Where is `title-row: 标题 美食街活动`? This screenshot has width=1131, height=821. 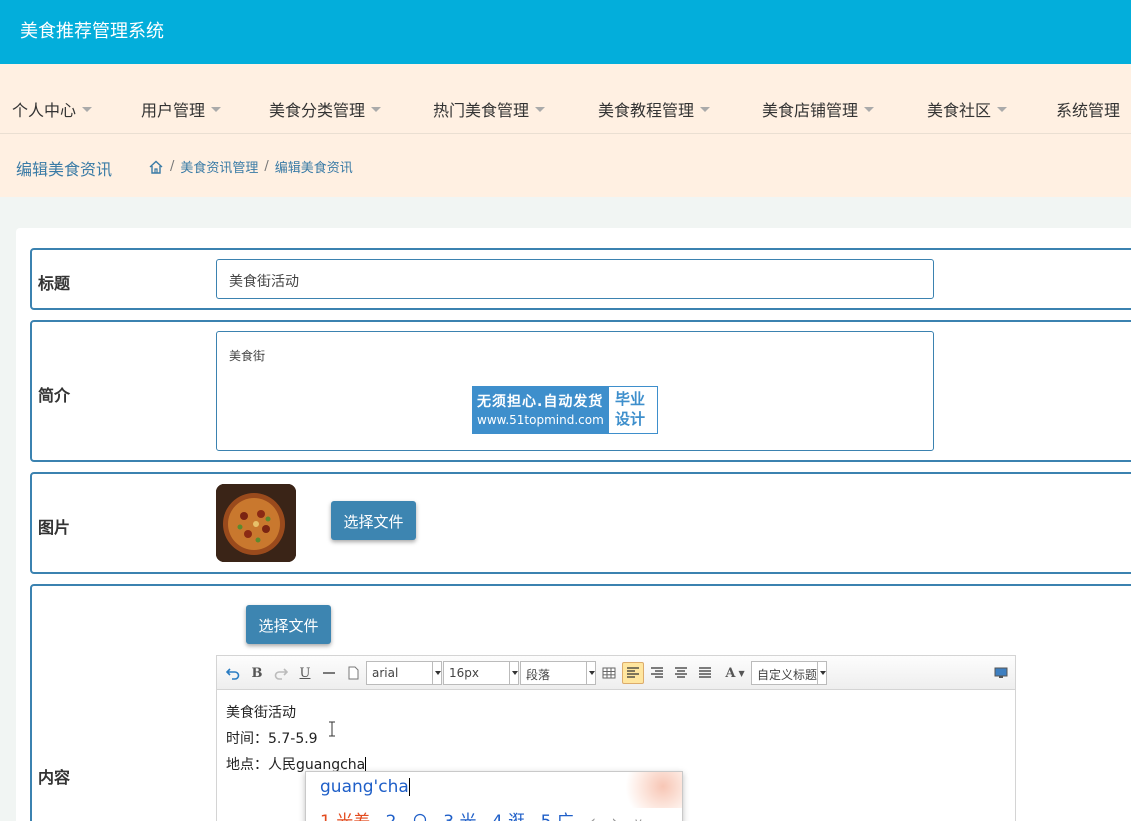
title-row: 标题 美食街活动 is located at coordinates (580, 279).